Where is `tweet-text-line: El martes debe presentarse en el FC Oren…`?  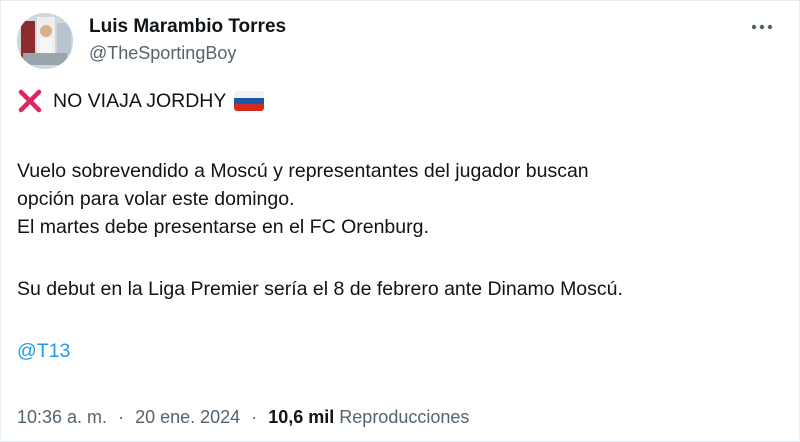 tweet-text-line: El martes debe presentarse en el FC Oren… is located at coordinates (223, 227).